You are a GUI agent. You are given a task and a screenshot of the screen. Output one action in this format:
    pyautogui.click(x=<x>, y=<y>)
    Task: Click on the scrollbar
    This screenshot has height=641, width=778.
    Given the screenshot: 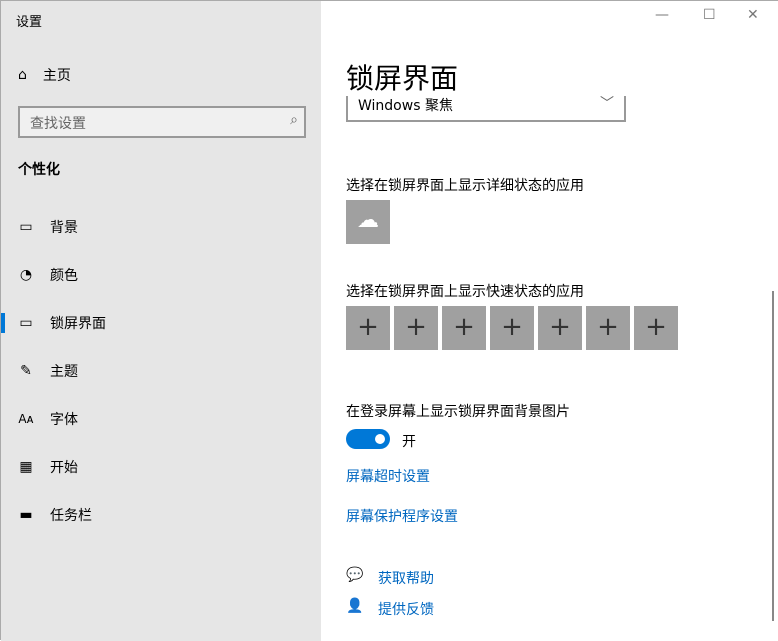 What is the action you would take?
    pyautogui.click(x=773, y=456)
    